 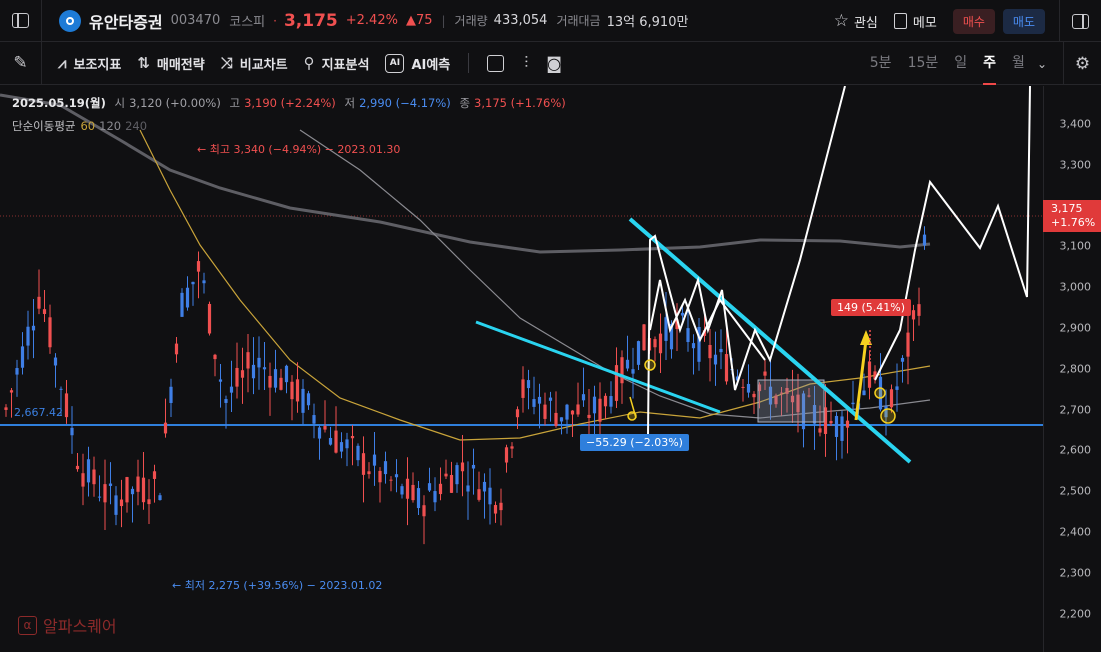 I want to click on indicator-label: 보조지표, so click(x=97, y=65).